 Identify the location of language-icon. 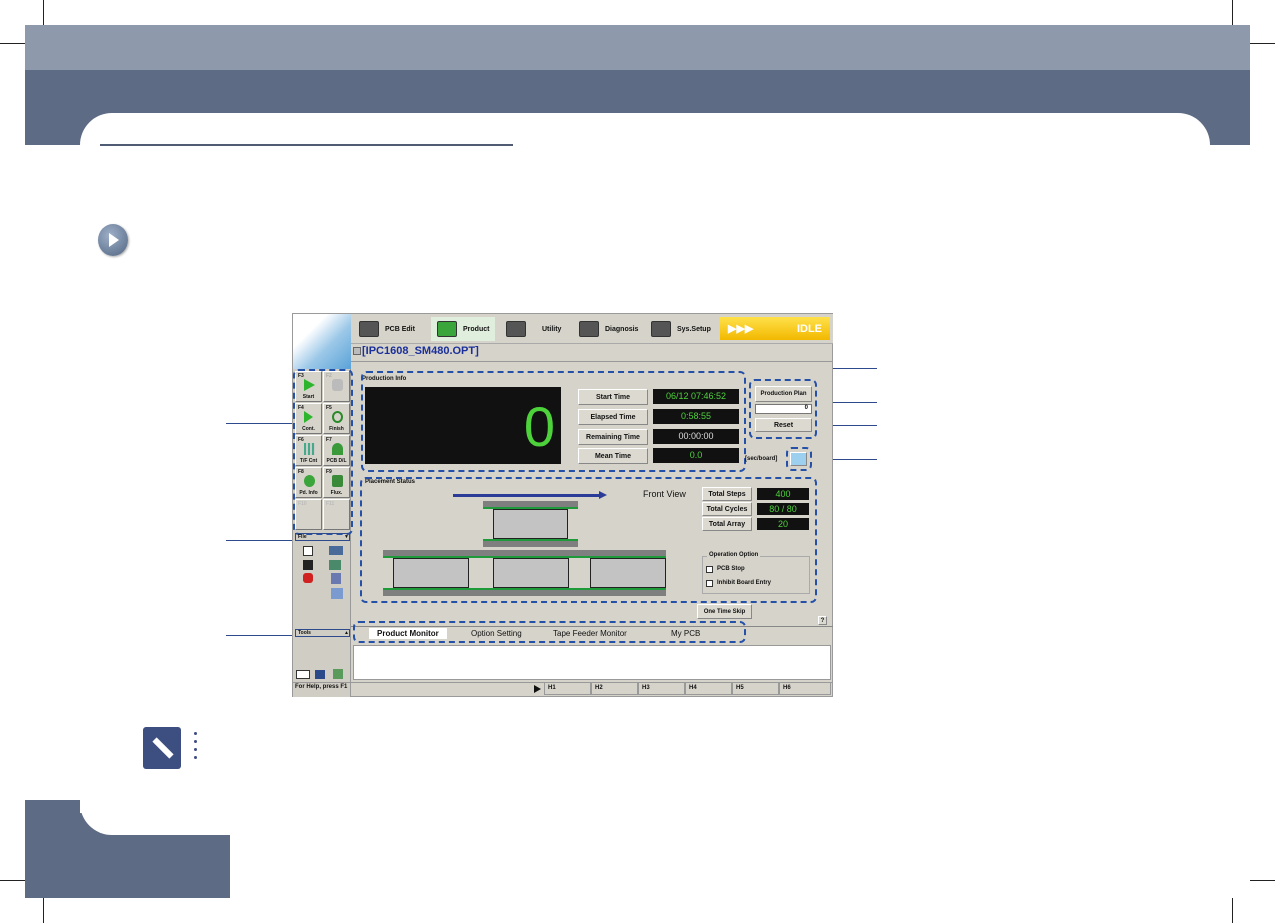
(303, 674).